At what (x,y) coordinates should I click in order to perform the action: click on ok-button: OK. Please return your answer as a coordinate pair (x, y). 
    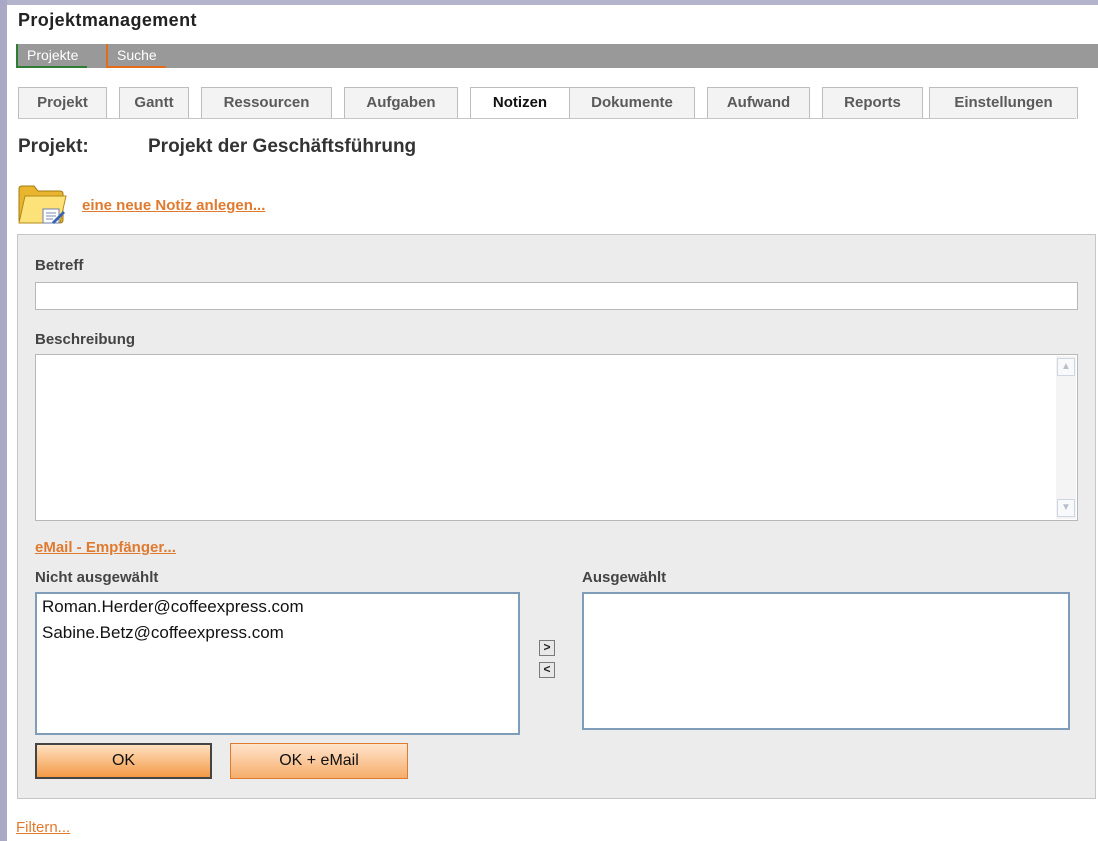
    Looking at the image, I should click on (123, 761).